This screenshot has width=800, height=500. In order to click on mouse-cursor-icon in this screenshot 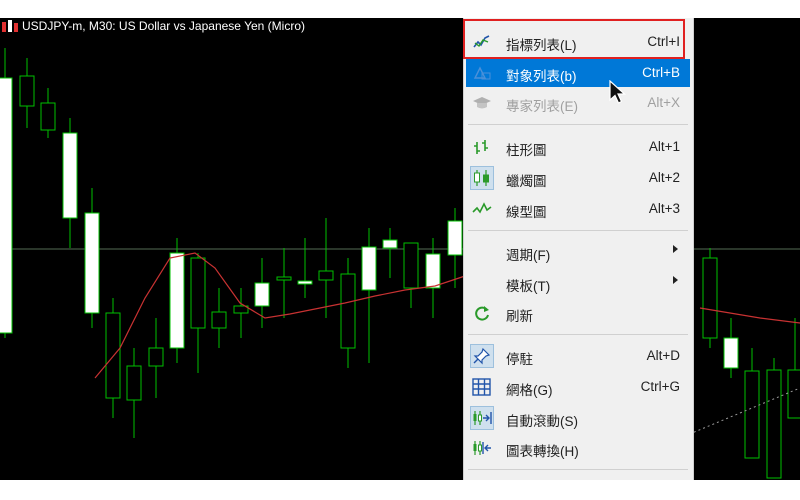, I will do `click(618, 92)`.